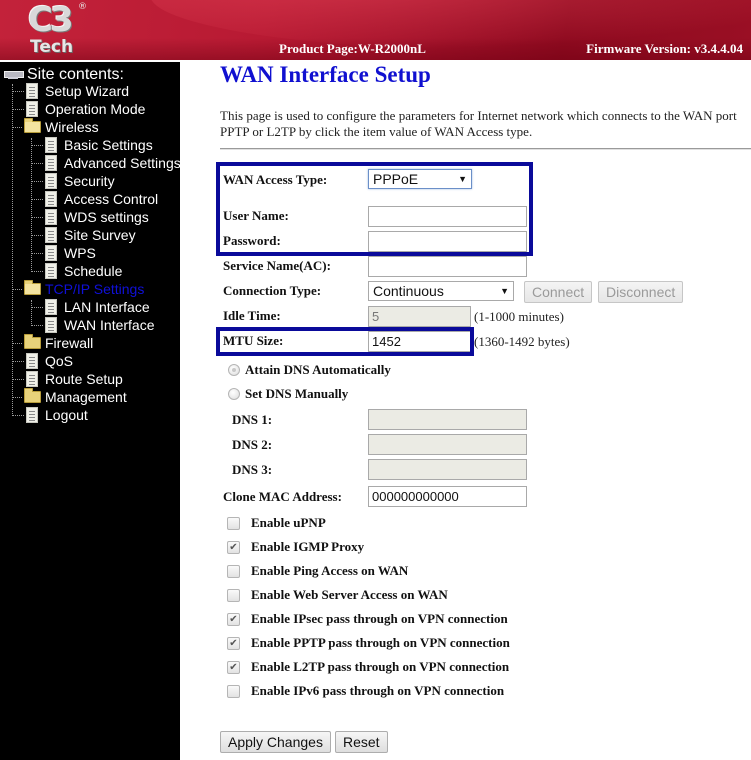 This screenshot has height=760, width=751. I want to click on sidebar-item-schedule: Schedule, so click(76, 271).